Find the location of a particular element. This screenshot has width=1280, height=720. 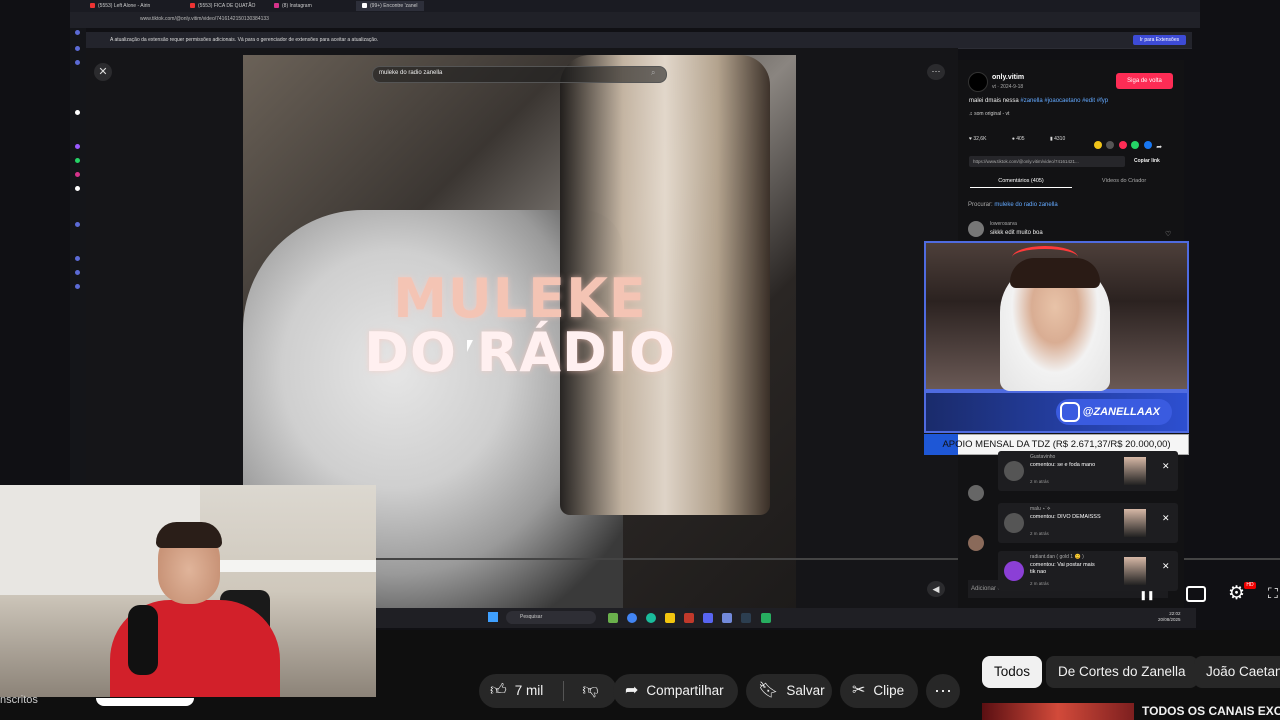

search-icon: ⌕ is located at coordinates (653, 73).